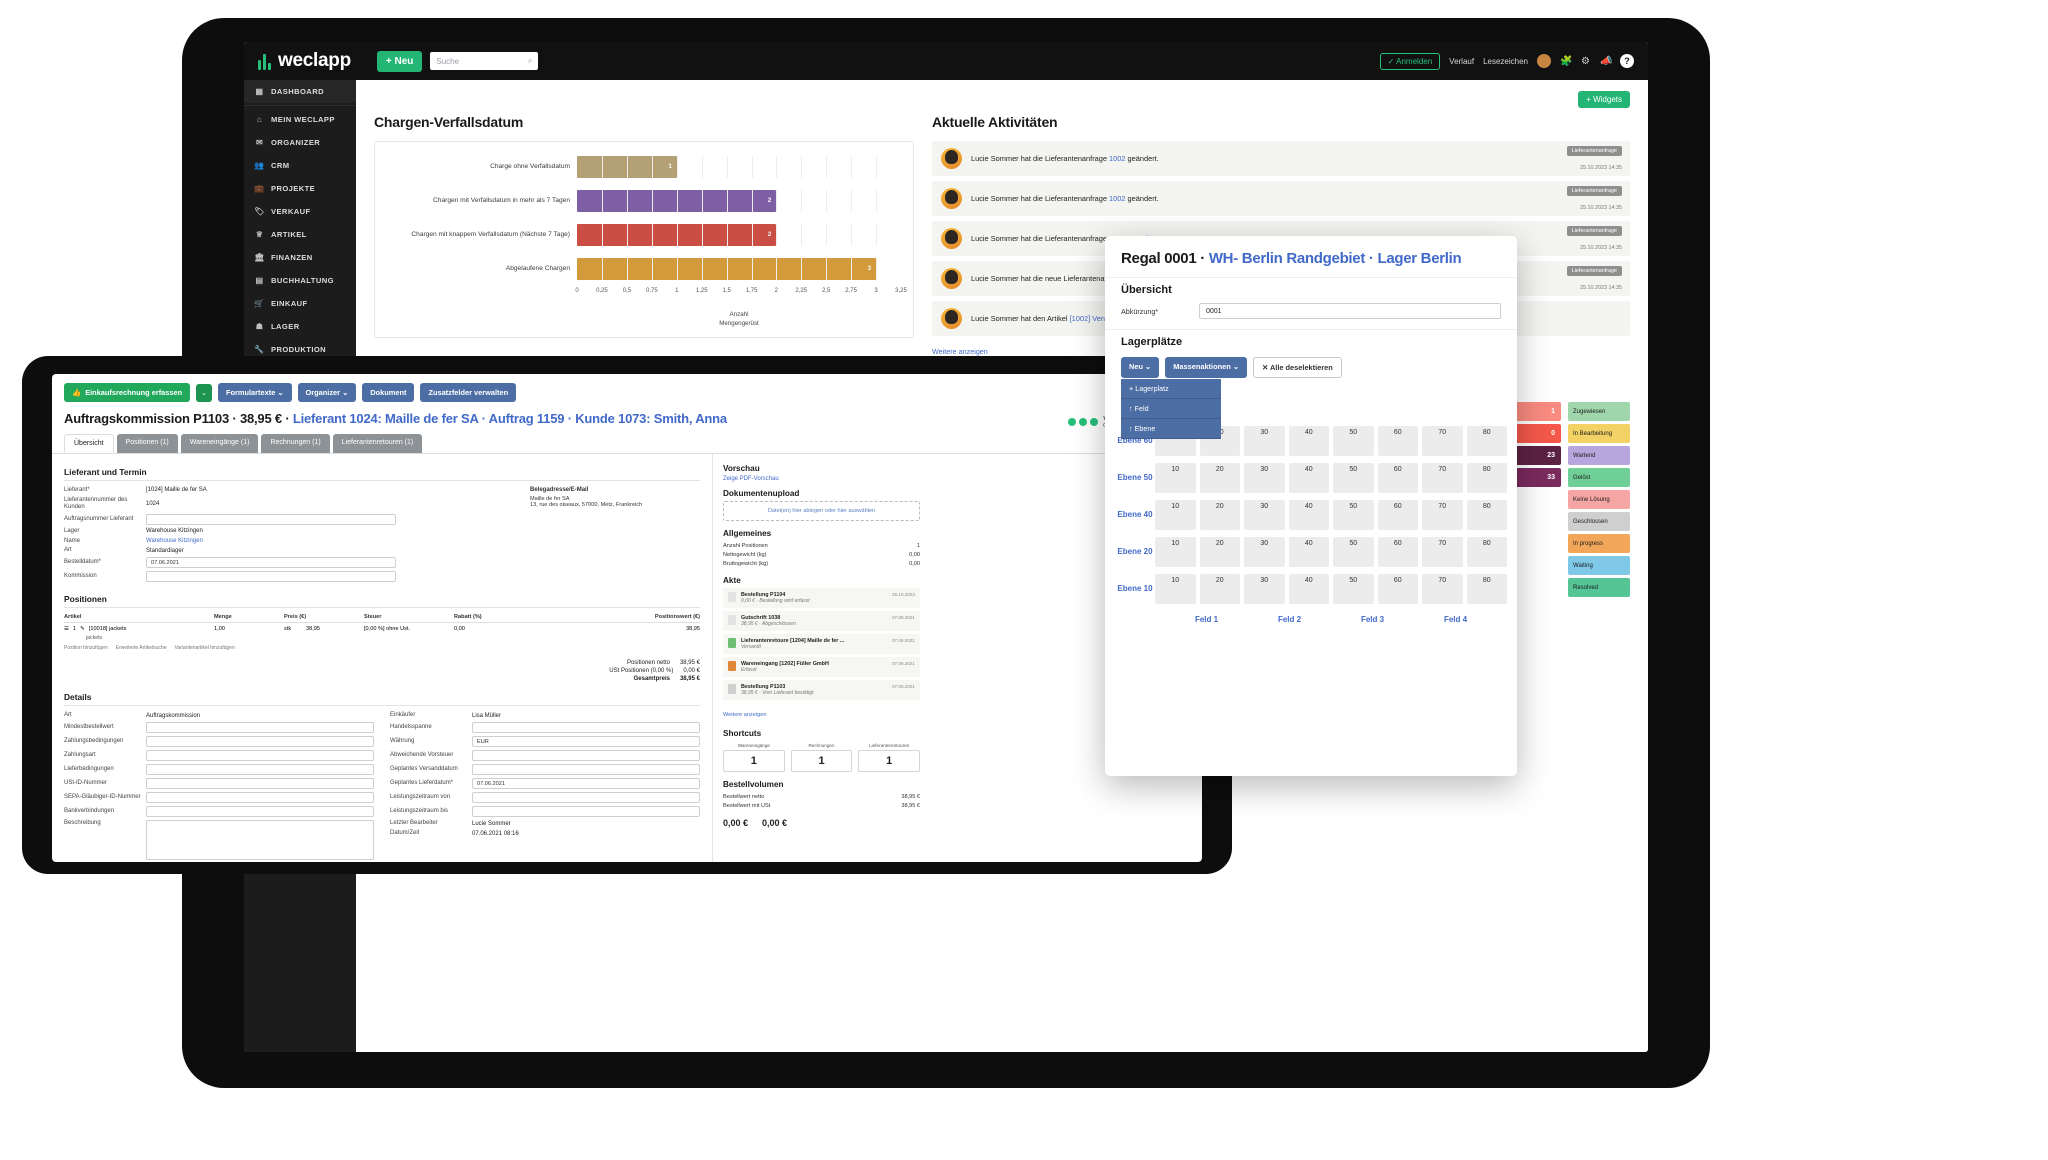 This screenshot has height=1160, width=2048. Describe the element at coordinates (1599, 521) in the screenshot. I see `legend-item: Geschlossen` at that location.